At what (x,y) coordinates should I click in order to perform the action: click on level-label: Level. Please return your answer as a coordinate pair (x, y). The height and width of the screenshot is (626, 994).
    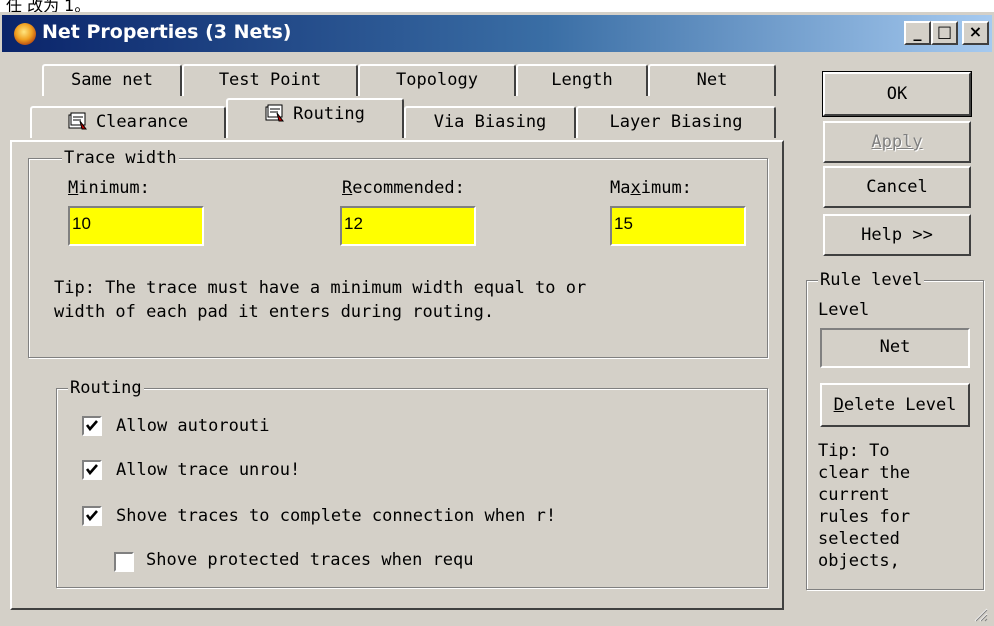
    Looking at the image, I should click on (844, 310).